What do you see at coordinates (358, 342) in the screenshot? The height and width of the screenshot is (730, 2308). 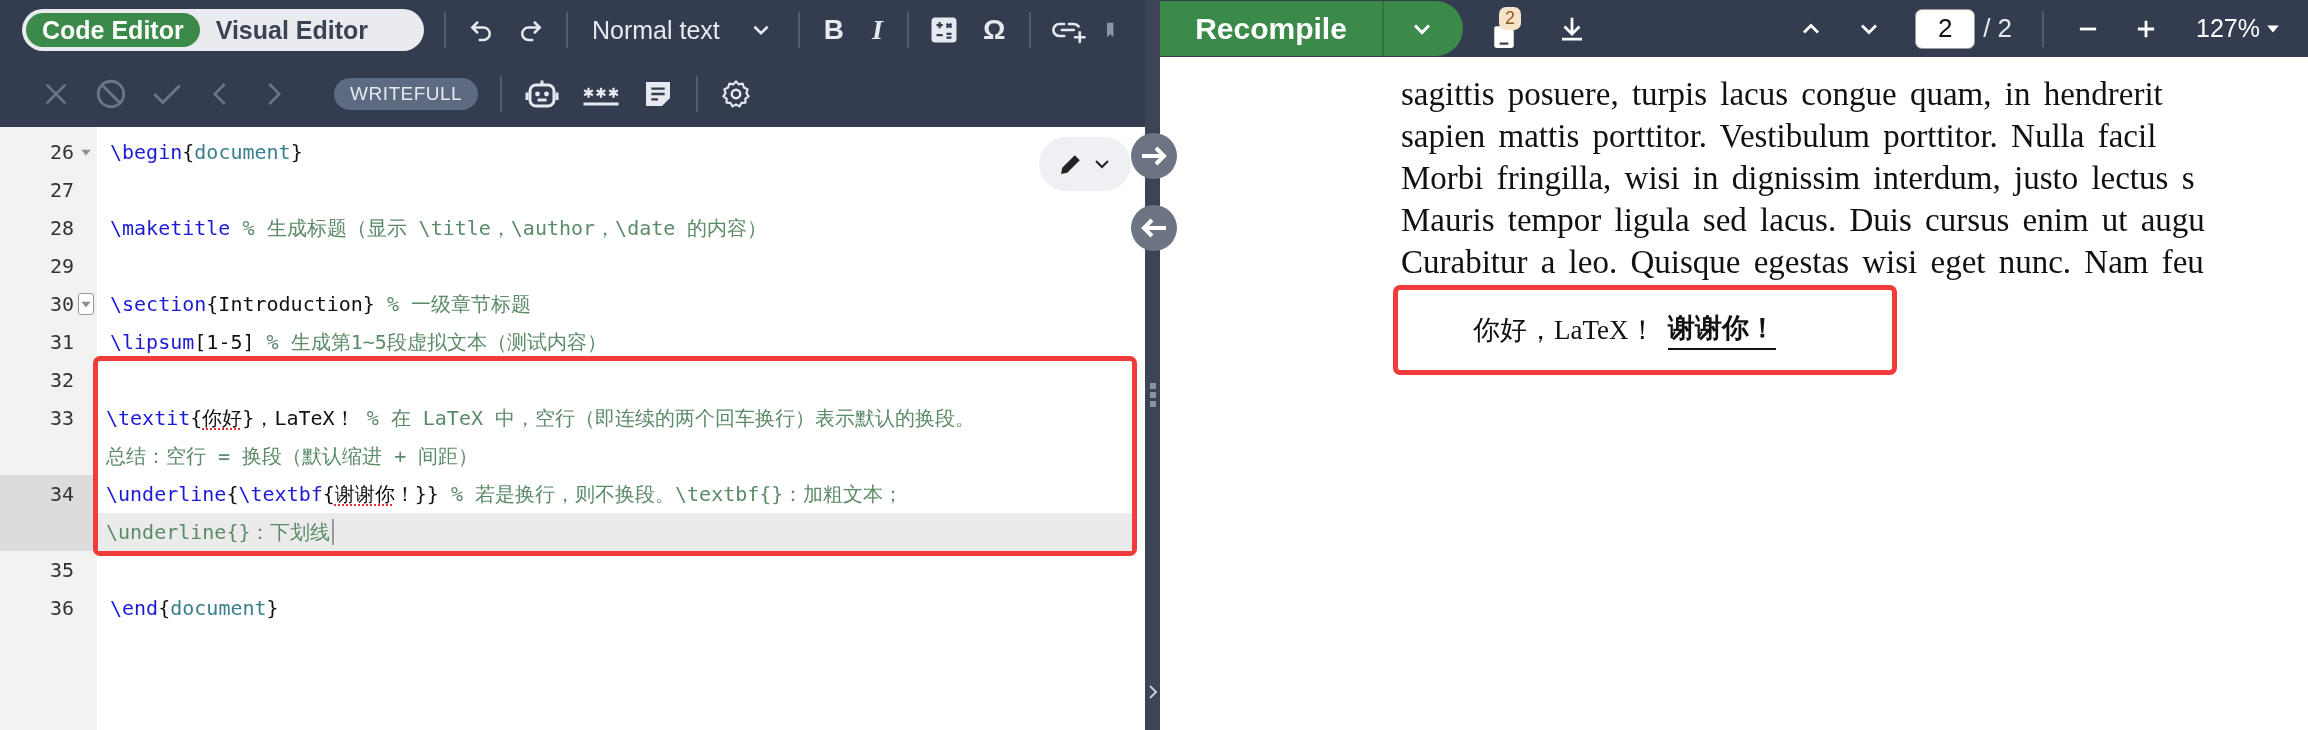 I see `code-line: \lipsum[1-5] % 生成第1~5段虚拟文本（测试内容）` at bounding box center [358, 342].